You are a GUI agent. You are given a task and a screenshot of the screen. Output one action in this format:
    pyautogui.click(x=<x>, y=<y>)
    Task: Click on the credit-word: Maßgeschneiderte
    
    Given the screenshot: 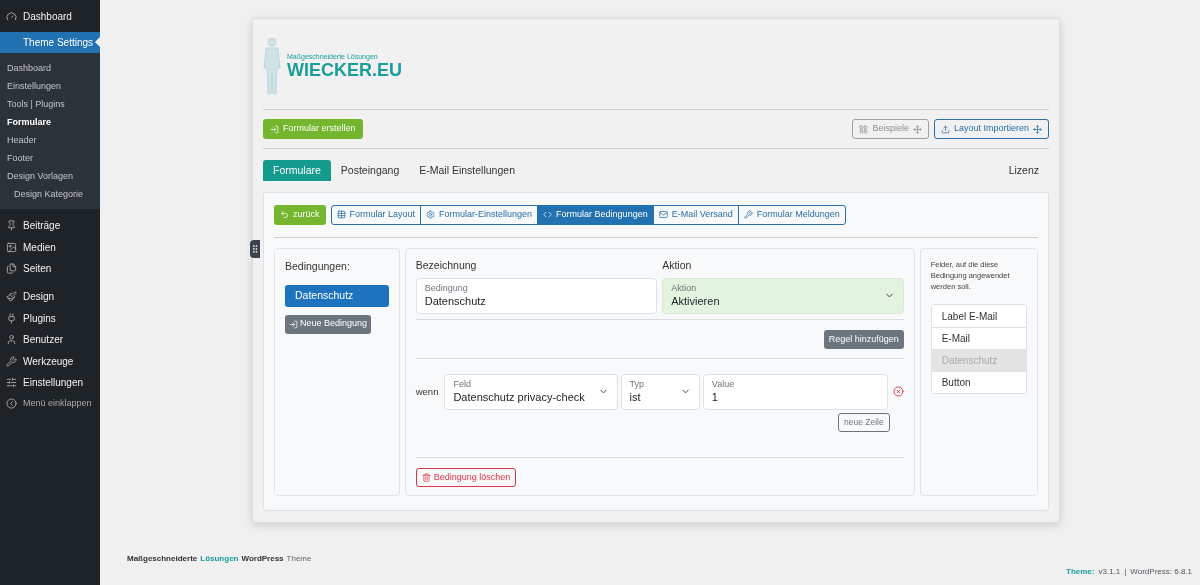 What is the action you would take?
    pyautogui.click(x=162, y=559)
    